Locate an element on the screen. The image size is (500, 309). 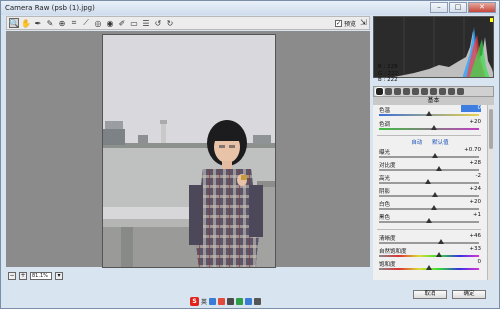
close-button: ✕ is located at coordinates (482, 7).